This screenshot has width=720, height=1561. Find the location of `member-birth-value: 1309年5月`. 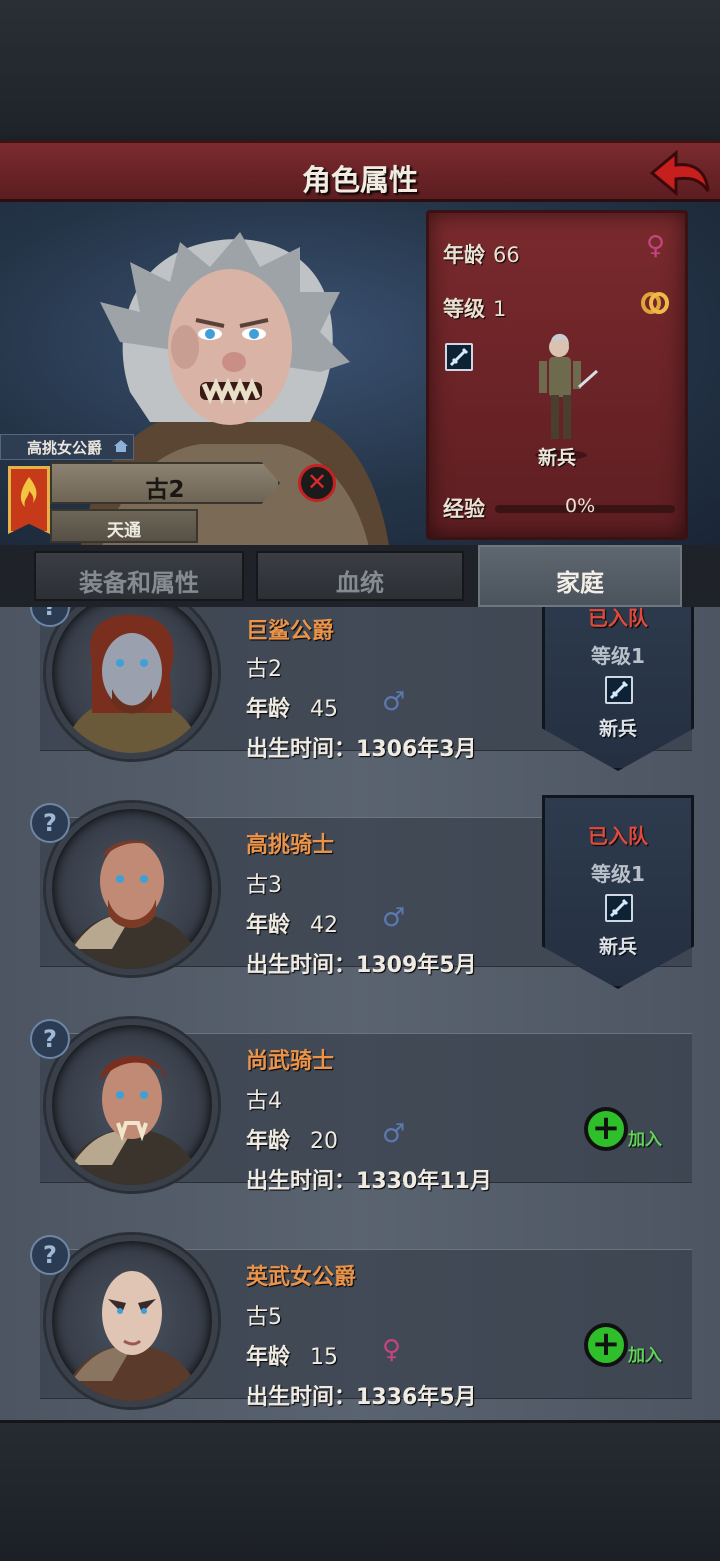

member-birth-value: 1309年5月 is located at coordinates (416, 965).